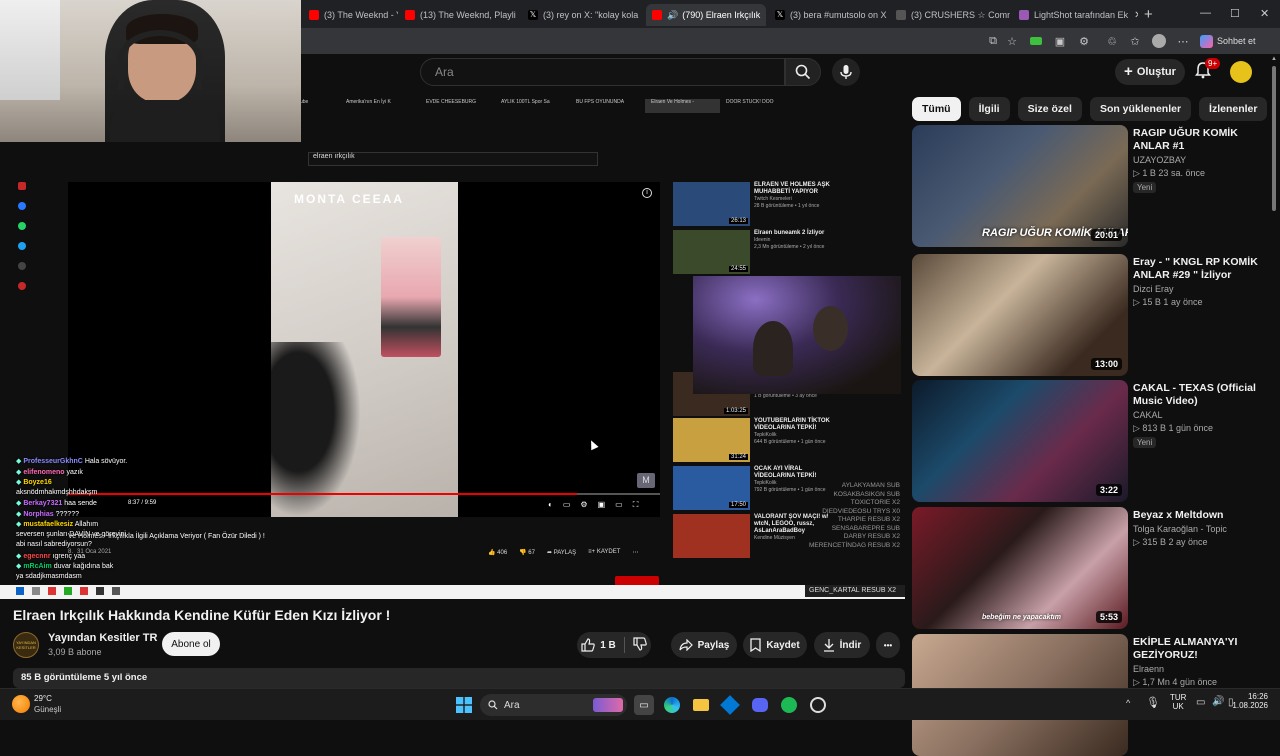 The height and width of the screenshot is (756, 1280). What do you see at coordinates (1236, 41) in the screenshot?
I see `sohbet-label: Sohbet et` at bounding box center [1236, 41].